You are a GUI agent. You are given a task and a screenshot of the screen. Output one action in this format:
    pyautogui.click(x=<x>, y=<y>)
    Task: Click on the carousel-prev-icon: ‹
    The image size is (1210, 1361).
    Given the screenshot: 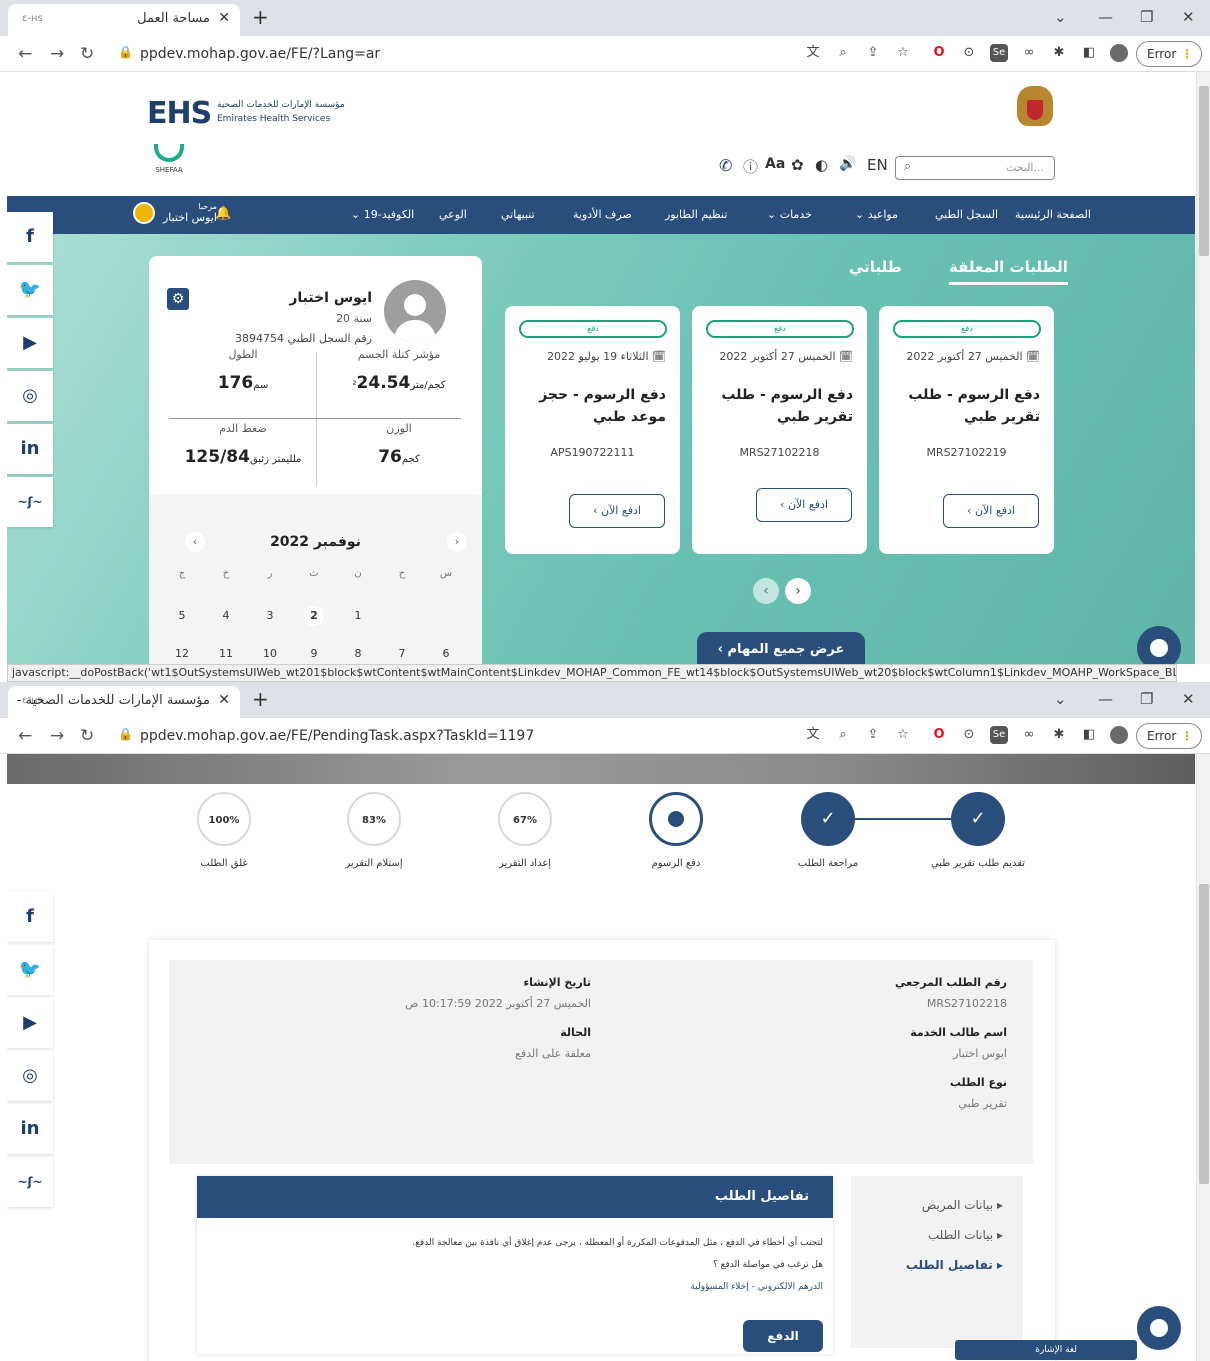 What is the action you would take?
    pyautogui.click(x=766, y=591)
    